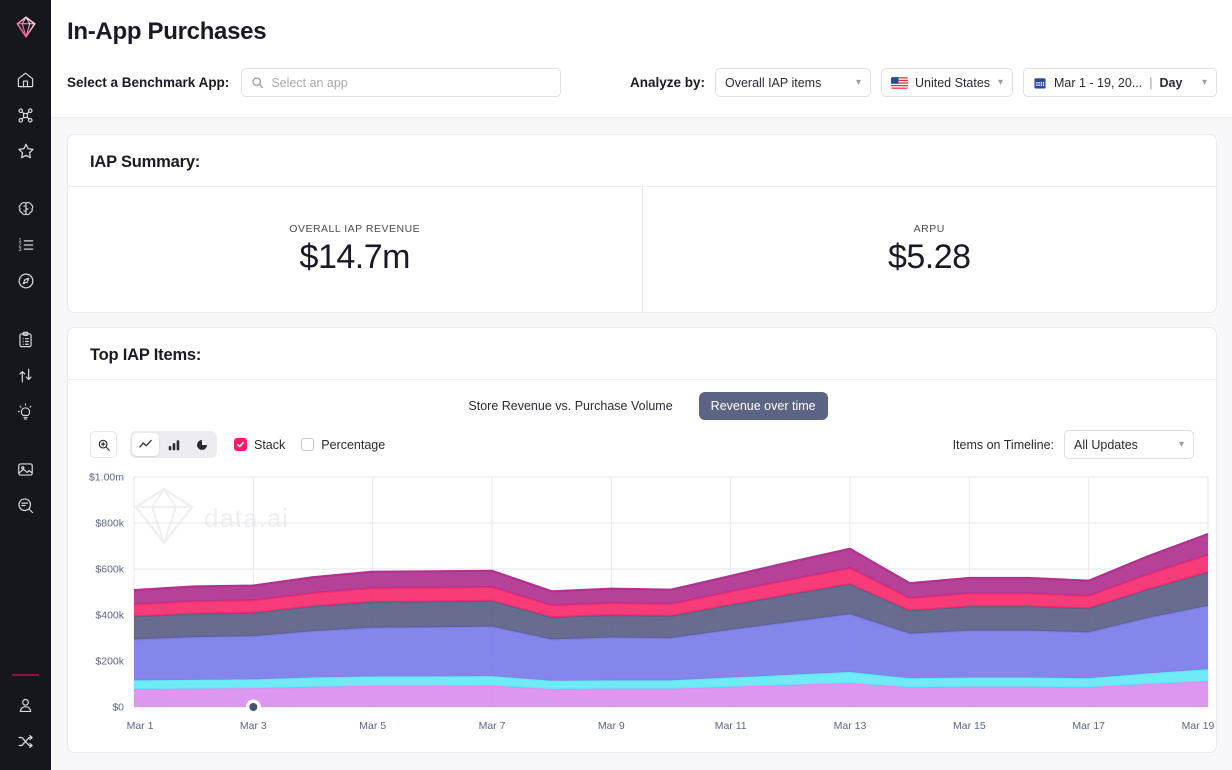 This screenshot has height=770, width=1232. Describe the element at coordinates (109, 662) in the screenshot. I see `y-axis-tick: $200k` at that location.